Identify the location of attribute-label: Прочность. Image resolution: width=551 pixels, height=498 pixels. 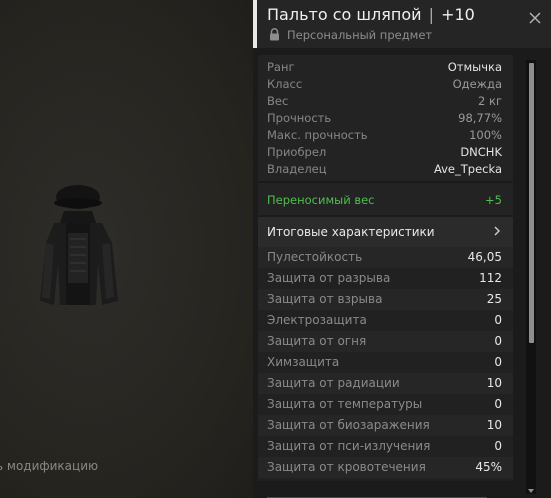
(299, 118).